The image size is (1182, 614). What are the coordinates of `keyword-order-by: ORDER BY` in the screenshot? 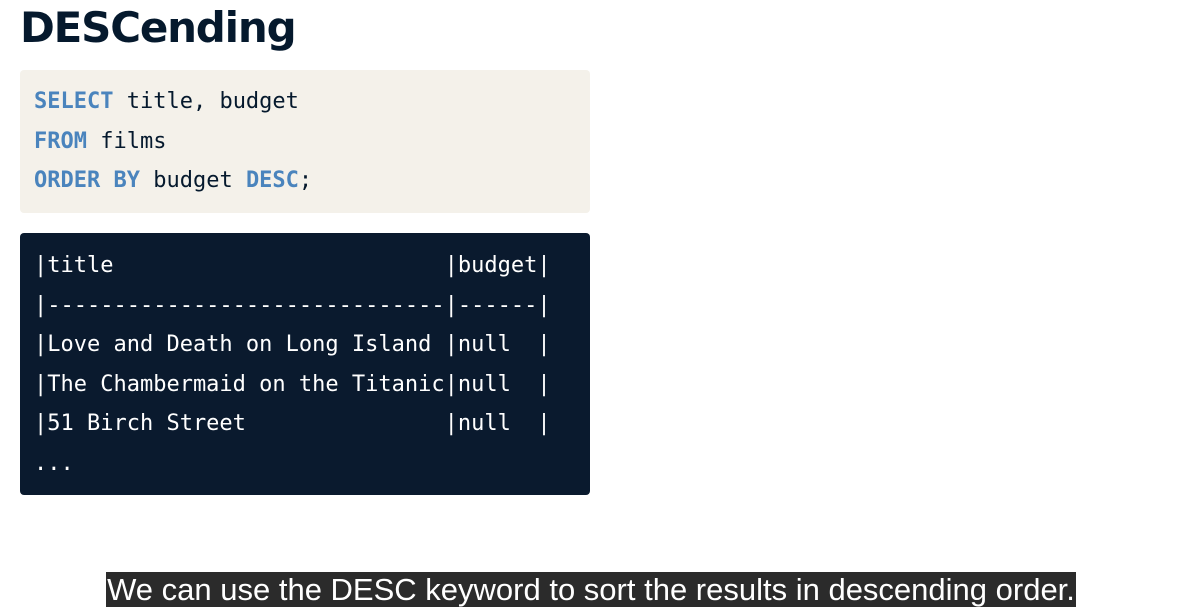 It's located at (87, 180).